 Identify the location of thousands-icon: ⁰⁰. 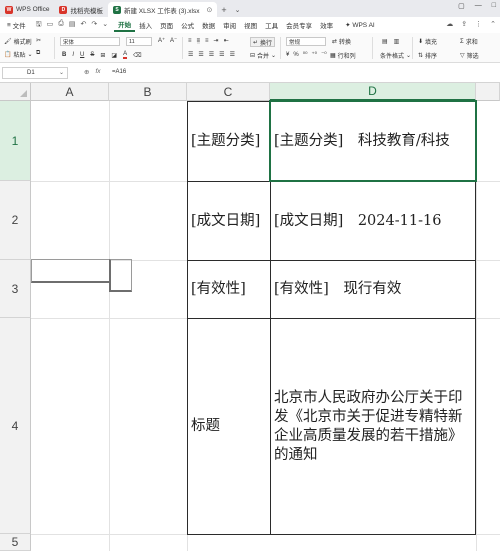
(305, 54).